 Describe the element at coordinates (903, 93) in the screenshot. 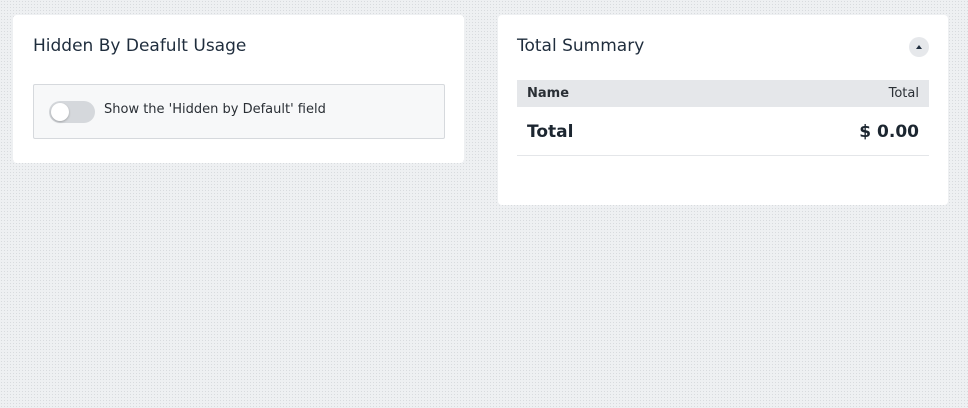

I see `column-header-total: Total` at that location.